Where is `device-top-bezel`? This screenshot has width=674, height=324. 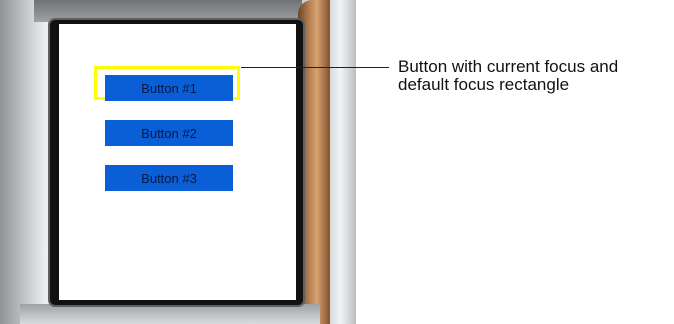 device-top-bezel is located at coordinates (168, 11).